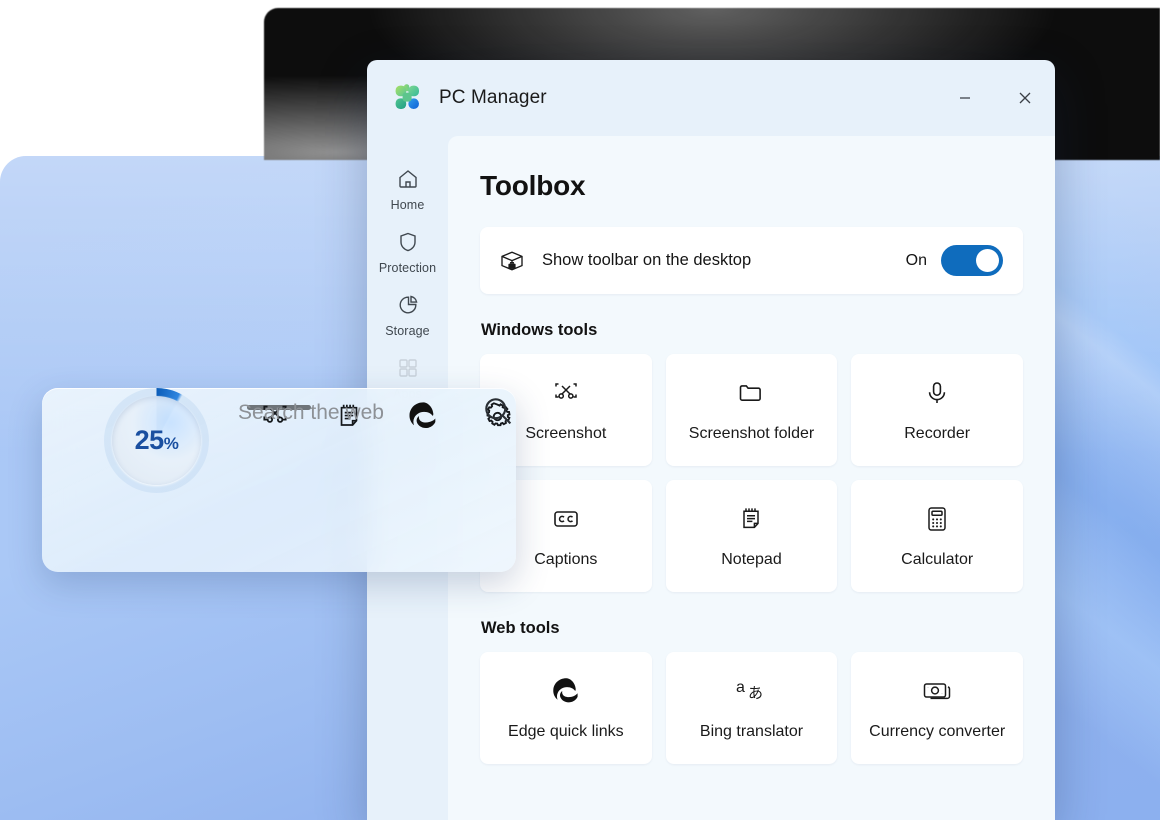 This screenshot has height=820, width=1160. I want to click on tool-label: Screenshot folder, so click(751, 433).